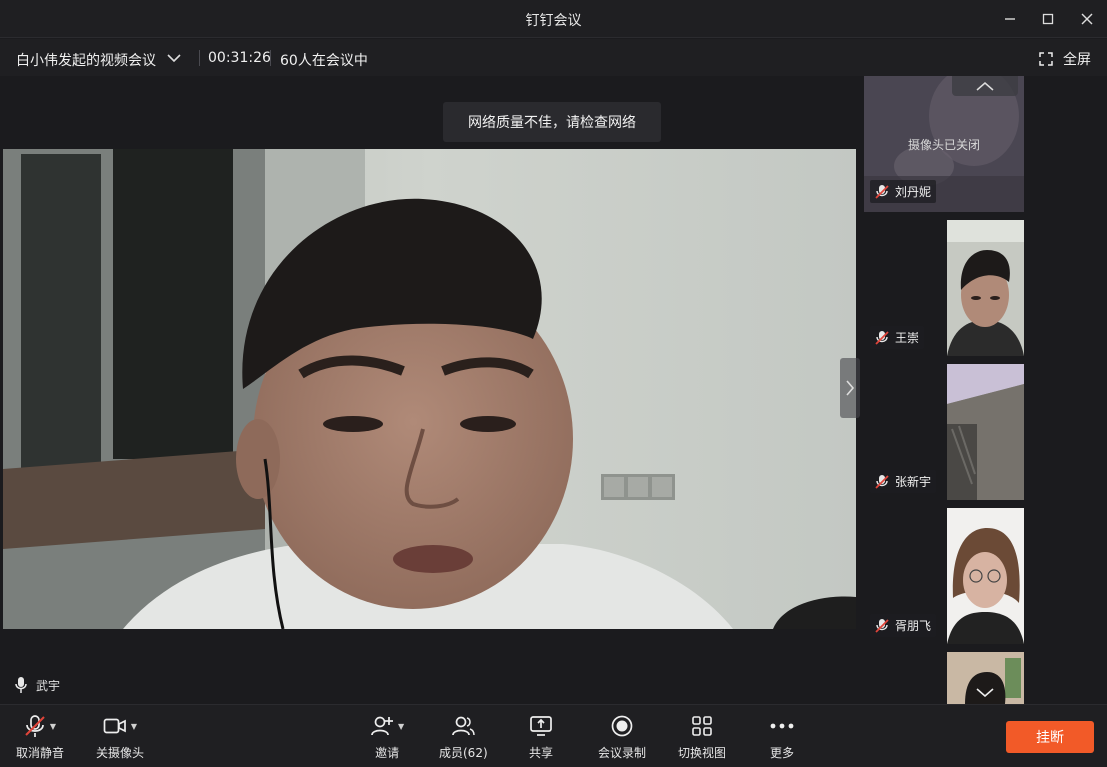 The height and width of the screenshot is (767, 1107). Describe the element at coordinates (541, 737) in the screenshot. I see `share-button: 共享` at that location.